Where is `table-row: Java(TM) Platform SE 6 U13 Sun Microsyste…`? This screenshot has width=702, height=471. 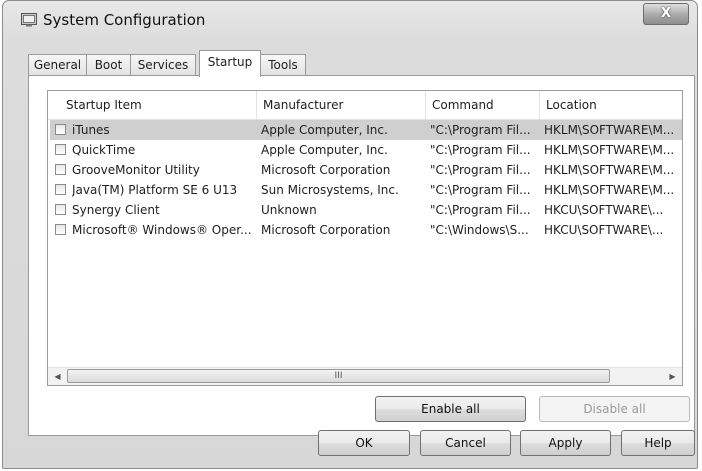
table-row: Java(TM) Platform SE 6 U13 Sun Microsyste… is located at coordinates (366, 190).